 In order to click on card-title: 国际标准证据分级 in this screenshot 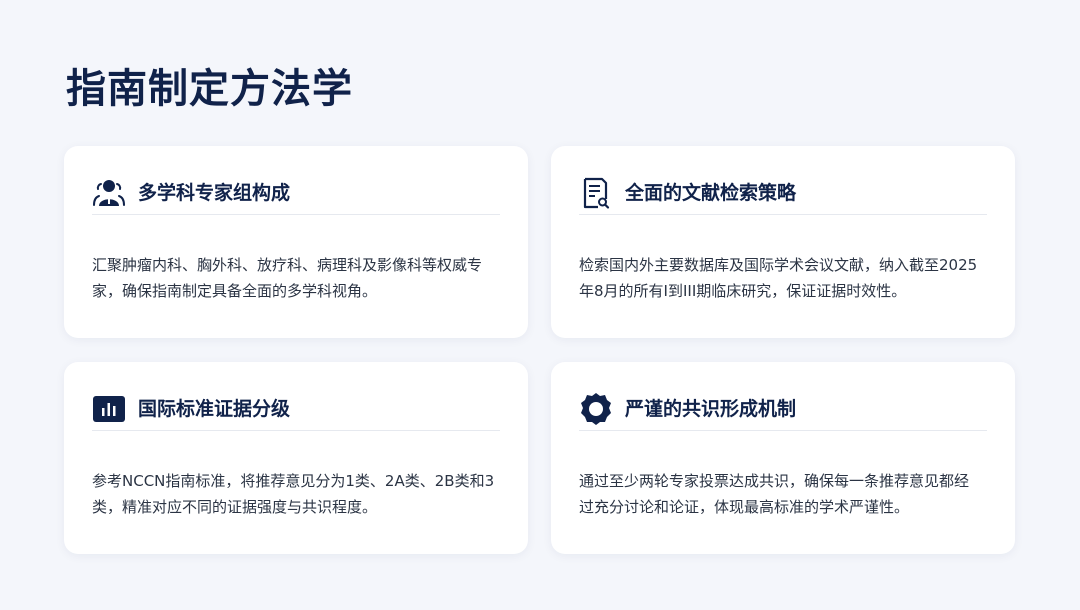, I will do `click(214, 409)`.